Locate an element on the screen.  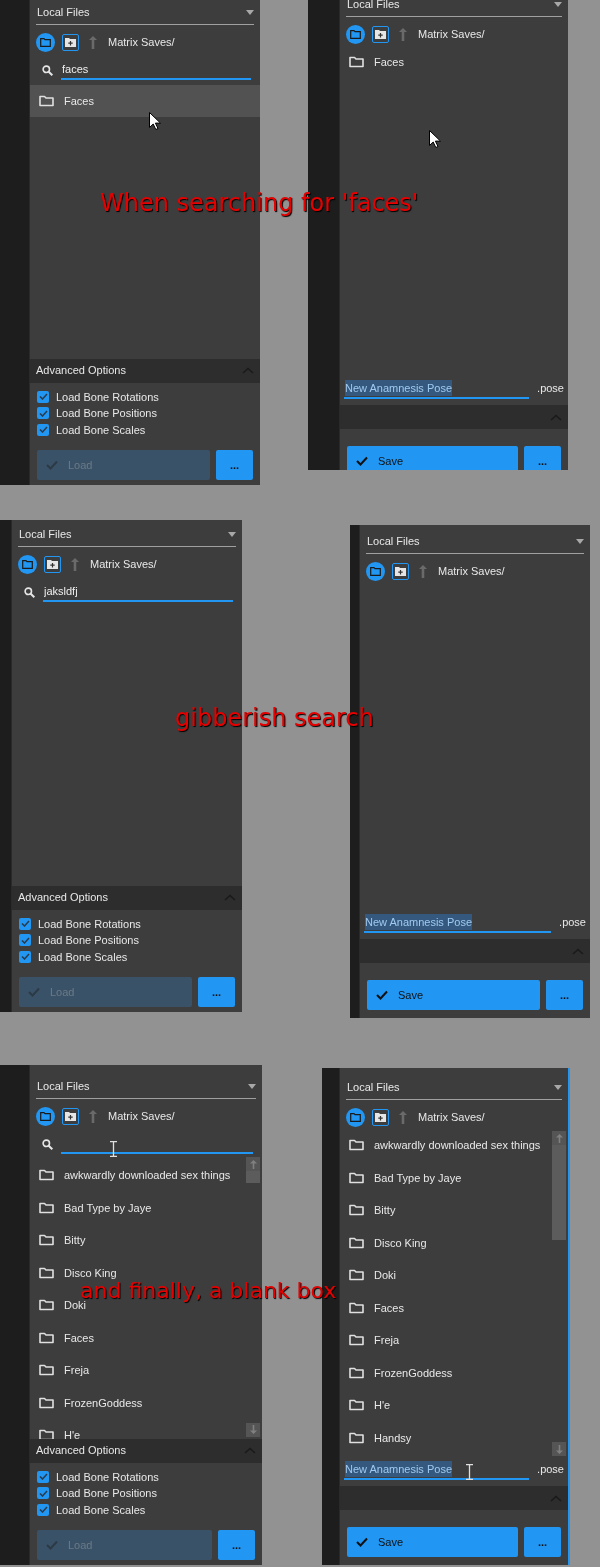
folder-list-item: Handsy is located at coordinates (454, 1437).